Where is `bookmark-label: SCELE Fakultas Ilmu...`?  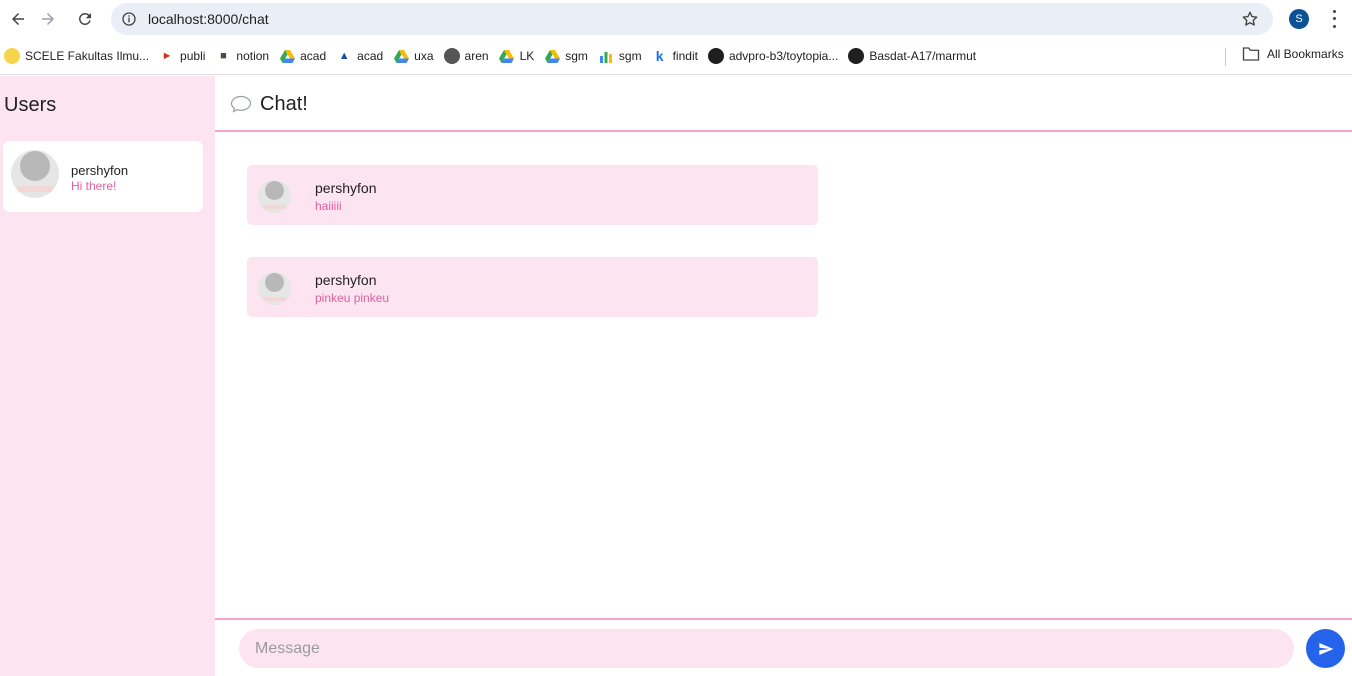 bookmark-label: SCELE Fakultas Ilmu... is located at coordinates (87, 56).